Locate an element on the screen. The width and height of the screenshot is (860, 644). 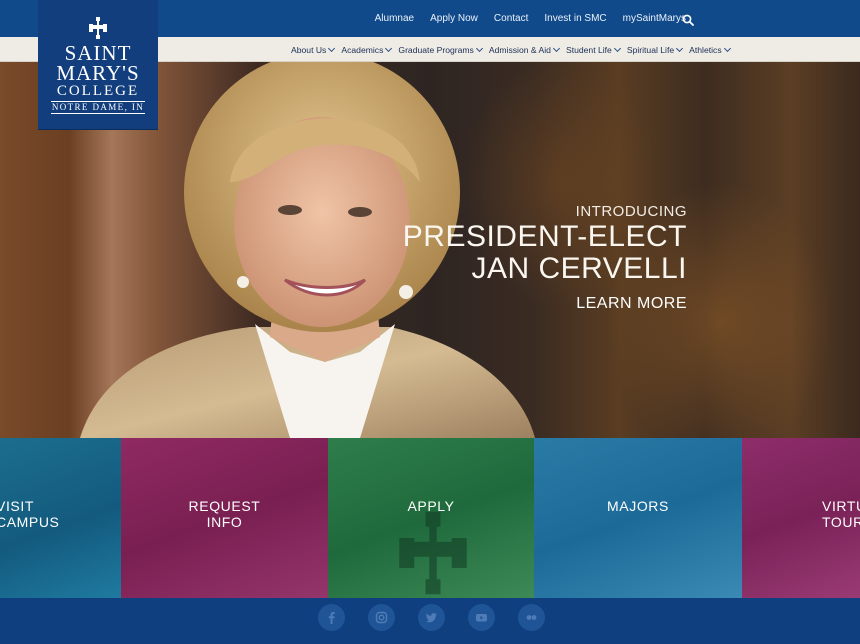
tile-visit-campus: VISIT CAMPUS is located at coordinates (60, 518).